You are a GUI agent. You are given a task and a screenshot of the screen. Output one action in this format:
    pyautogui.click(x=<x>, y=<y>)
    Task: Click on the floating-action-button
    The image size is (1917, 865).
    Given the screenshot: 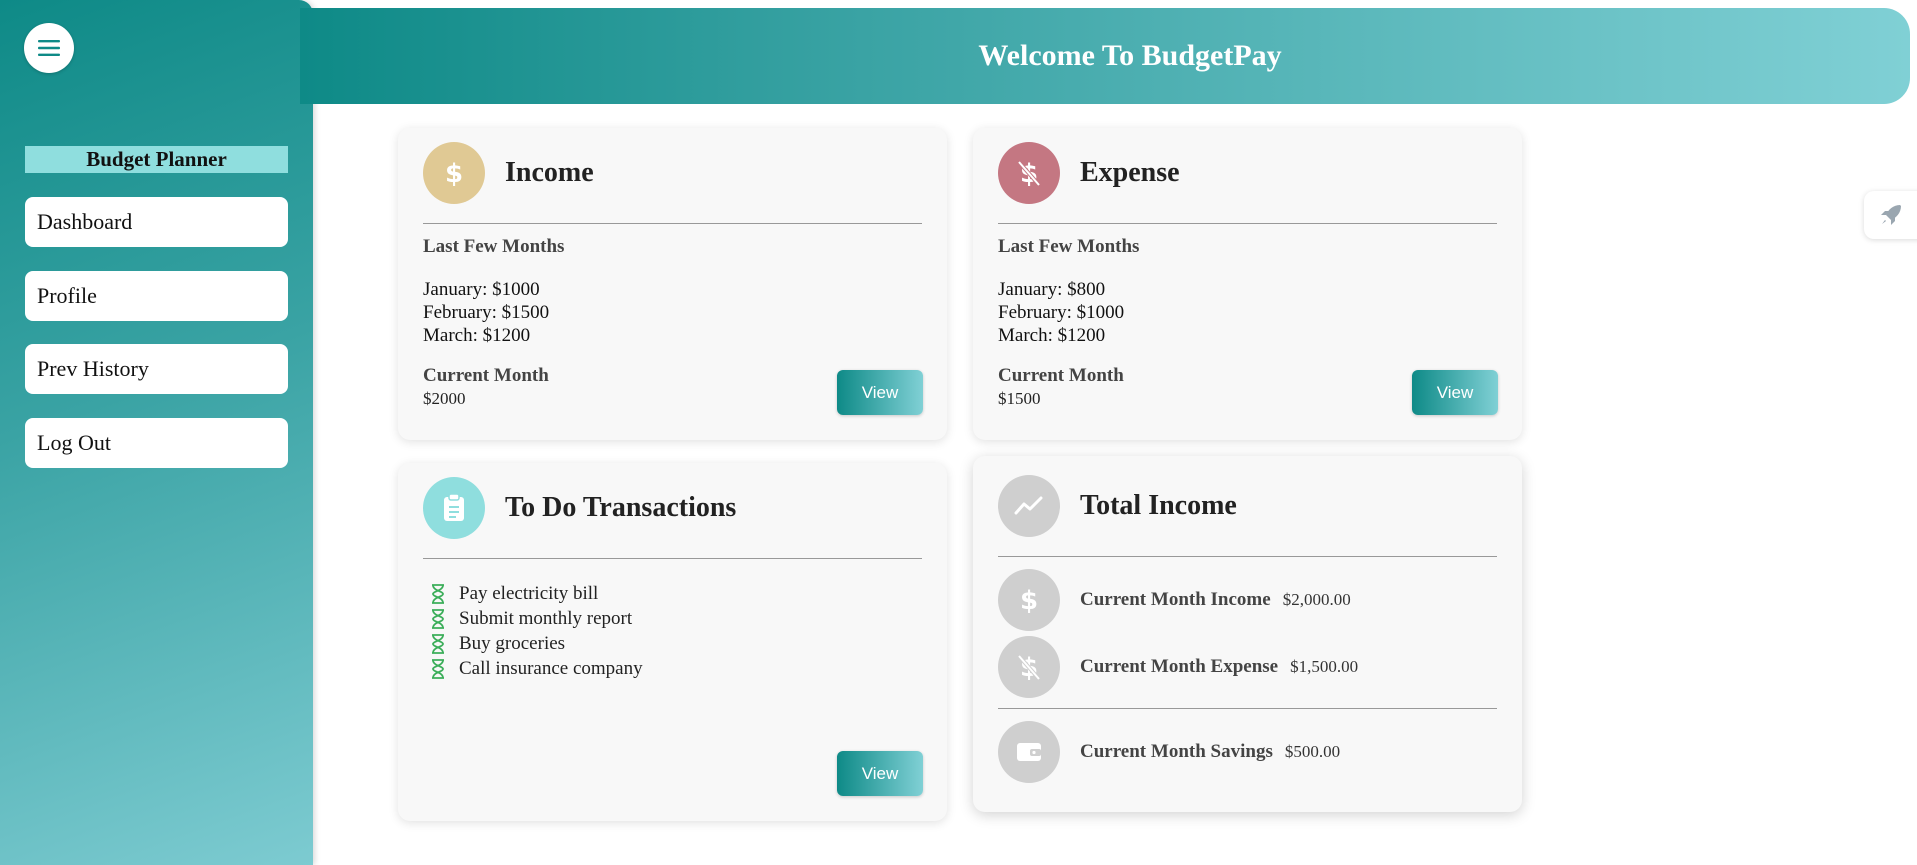 What is the action you would take?
    pyautogui.click(x=1890, y=215)
    